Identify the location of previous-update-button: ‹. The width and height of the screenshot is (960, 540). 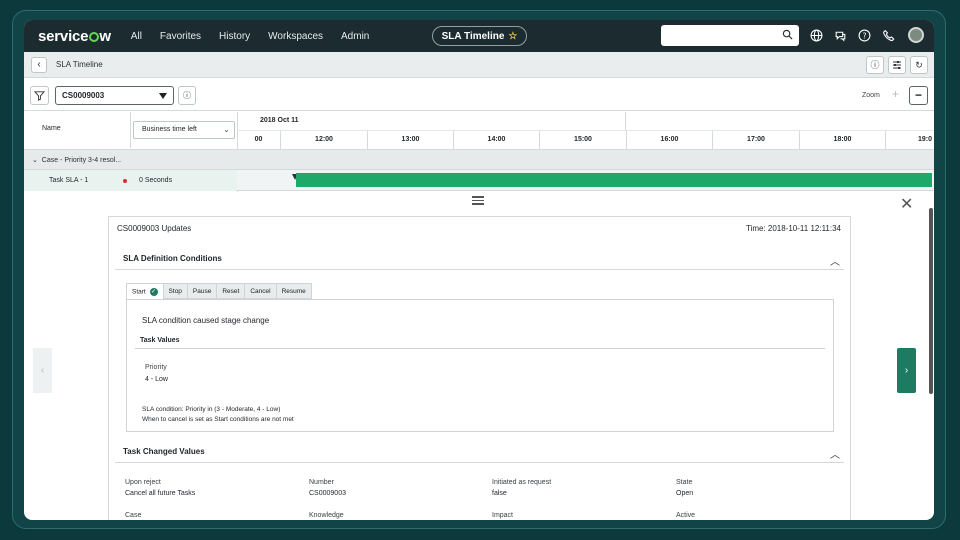
(42, 370).